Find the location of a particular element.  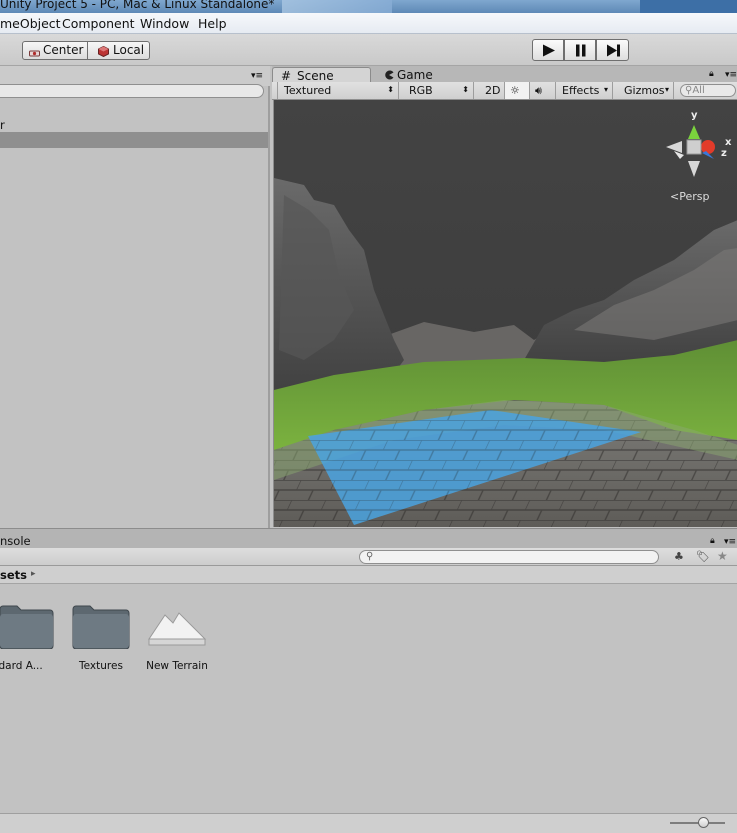

gizmo-x-label: x is located at coordinates (728, 142).